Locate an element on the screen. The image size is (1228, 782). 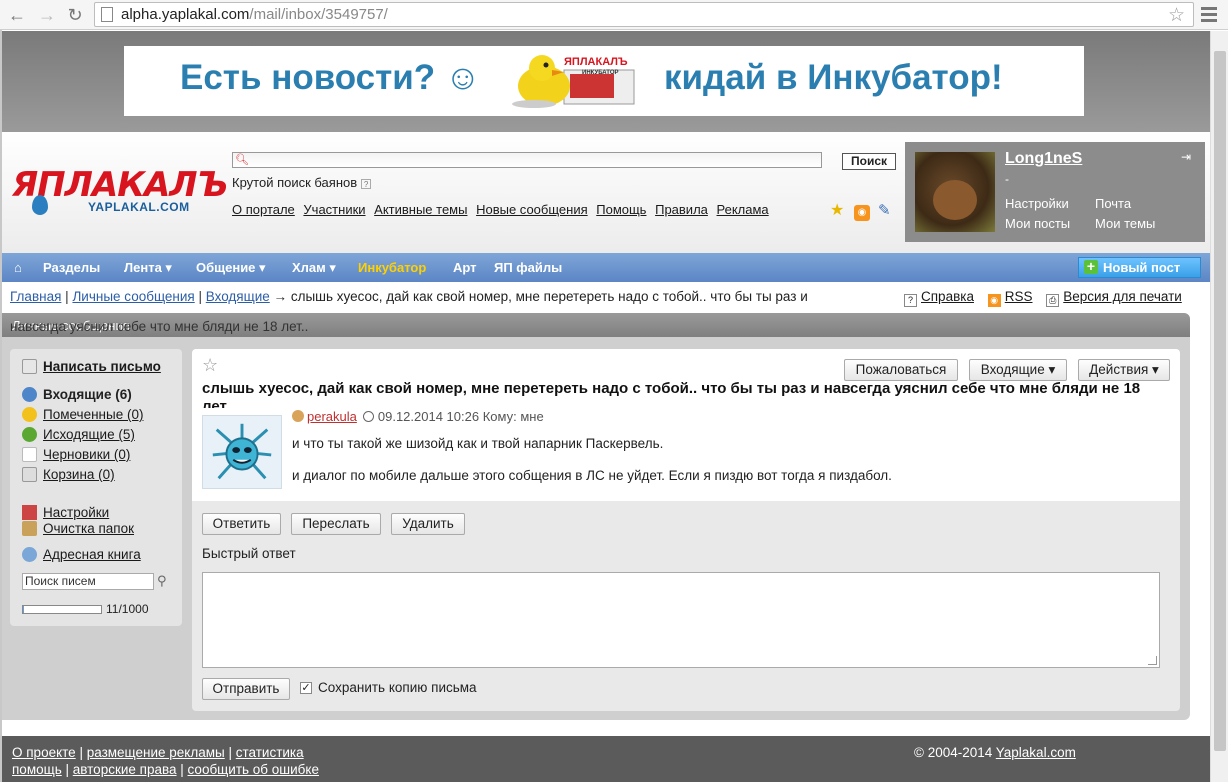
search-button-label: Поиск is located at coordinates (868, 161).